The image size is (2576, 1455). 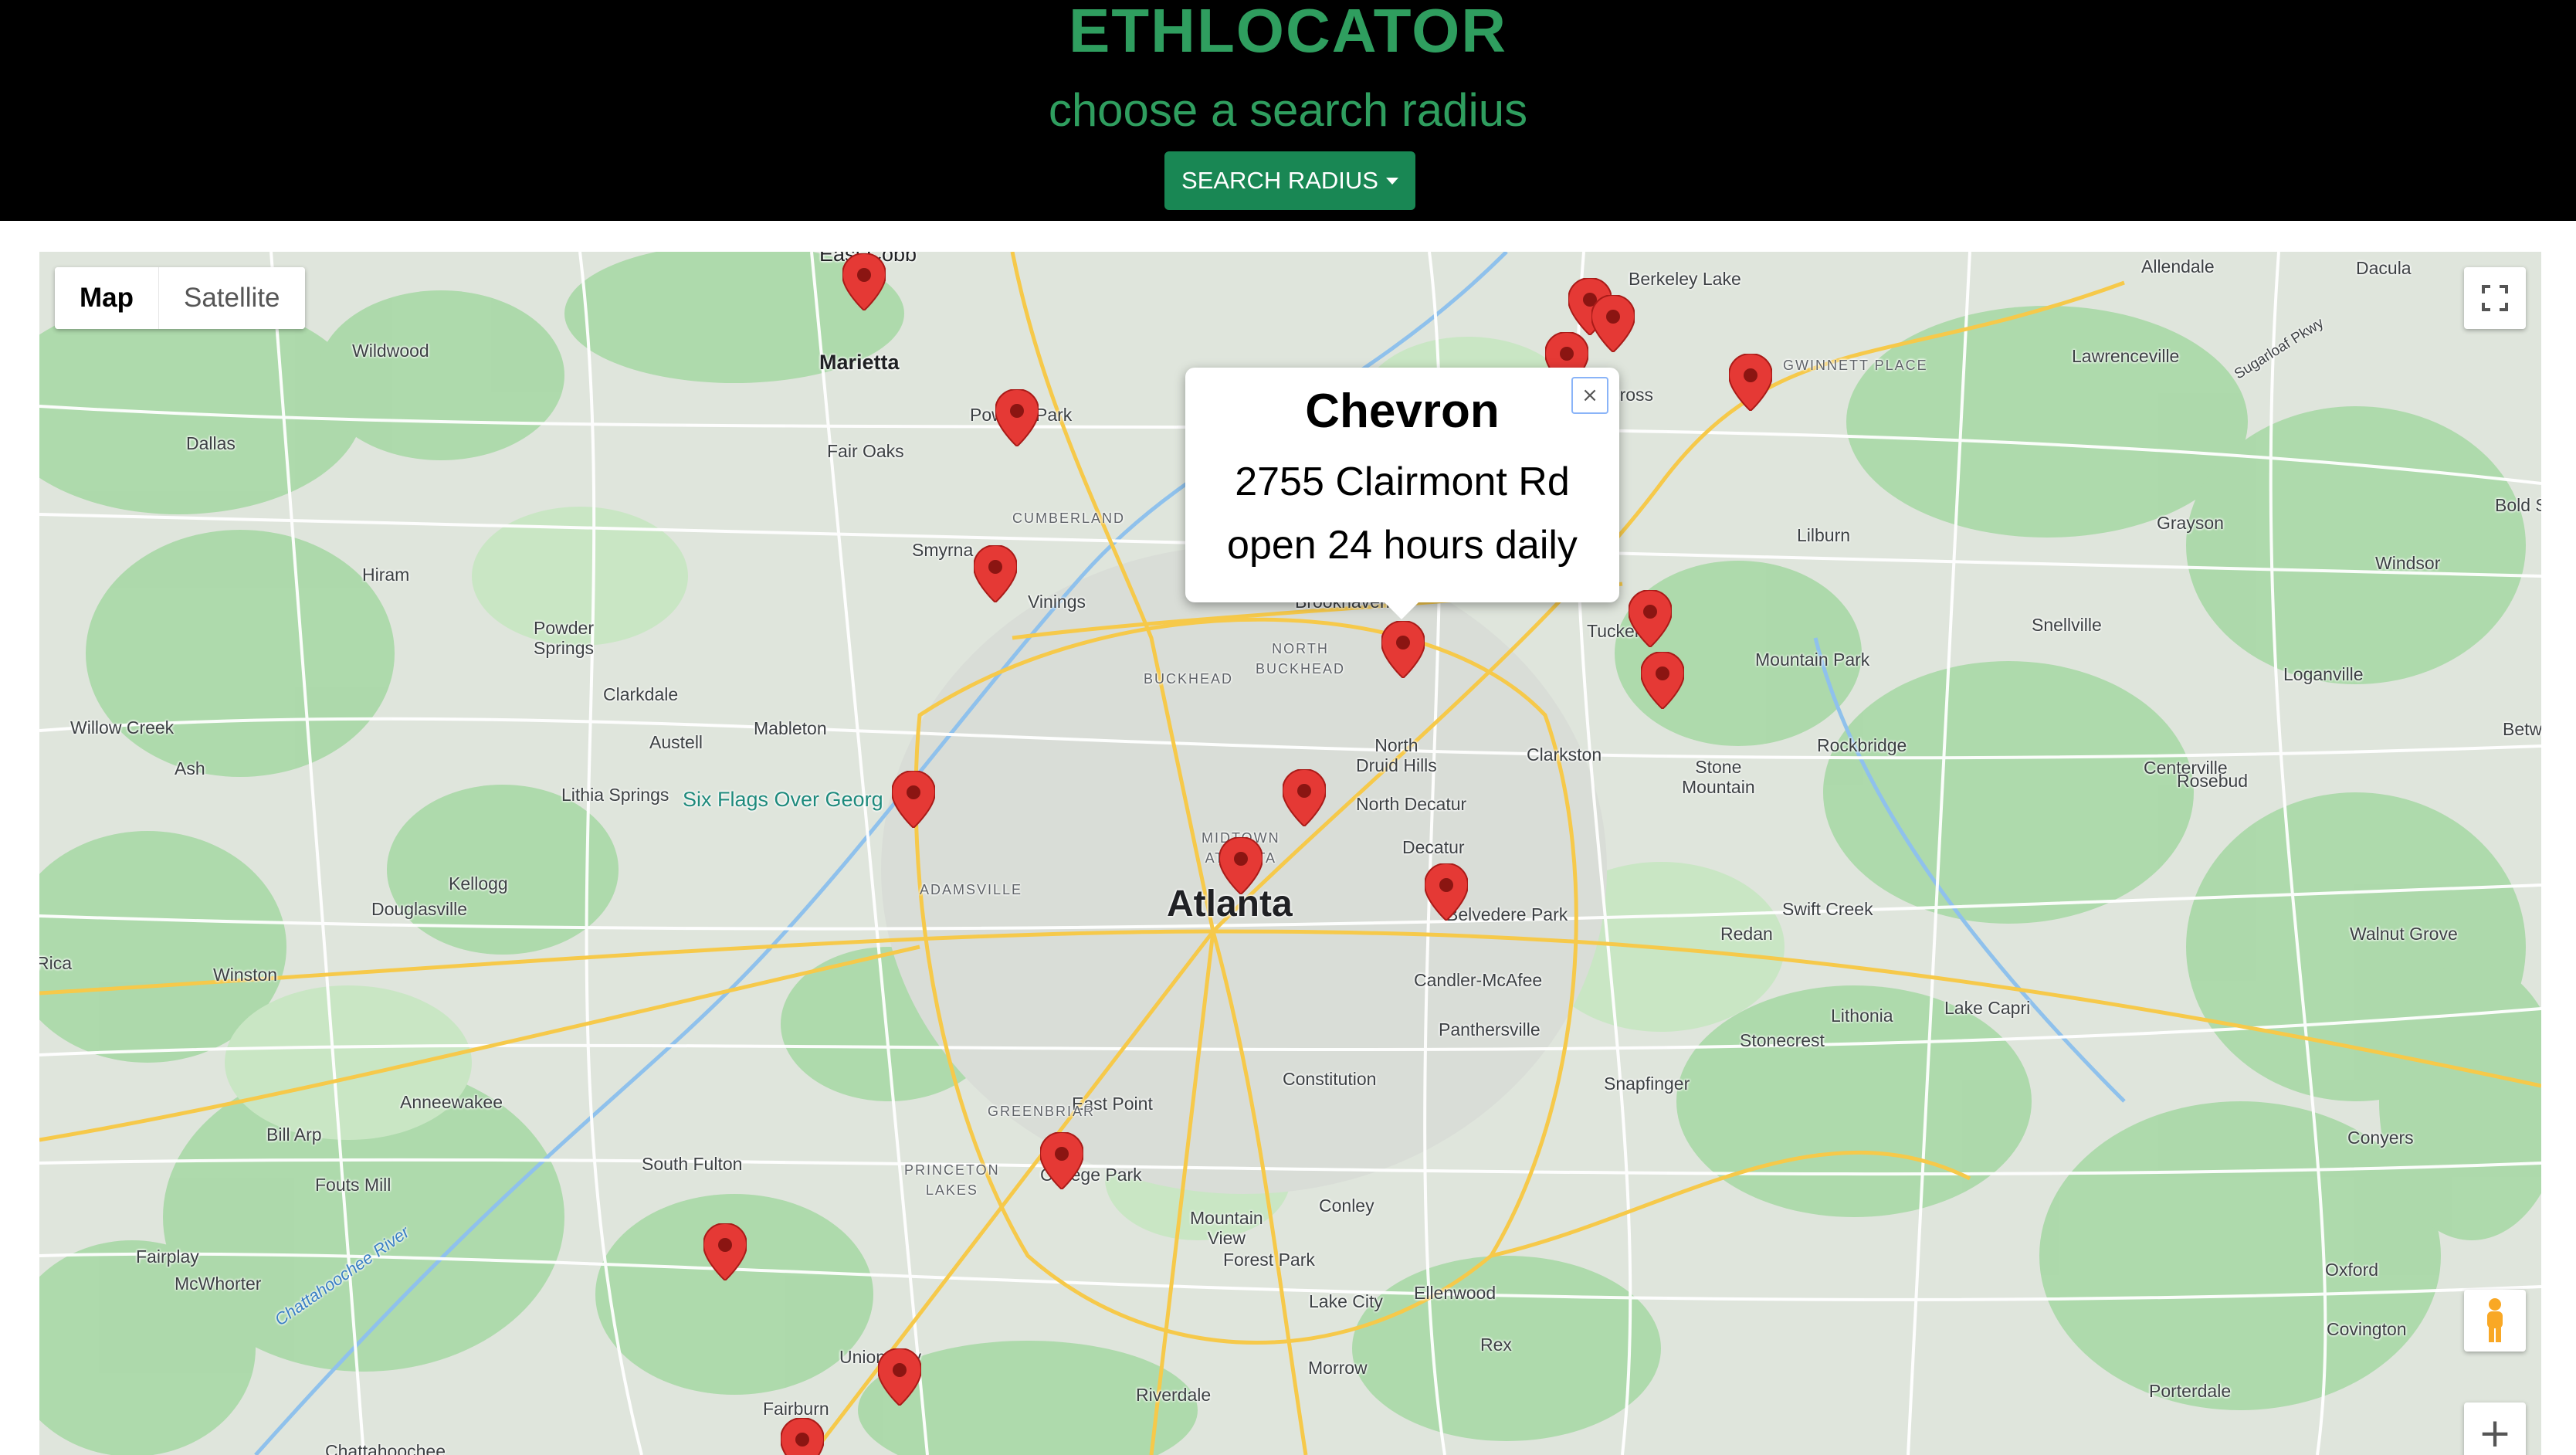 What do you see at coordinates (385, 1448) in the screenshot?
I see `place-label-chattahoochee: Chattahoochee` at bounding box center [385, 1448].